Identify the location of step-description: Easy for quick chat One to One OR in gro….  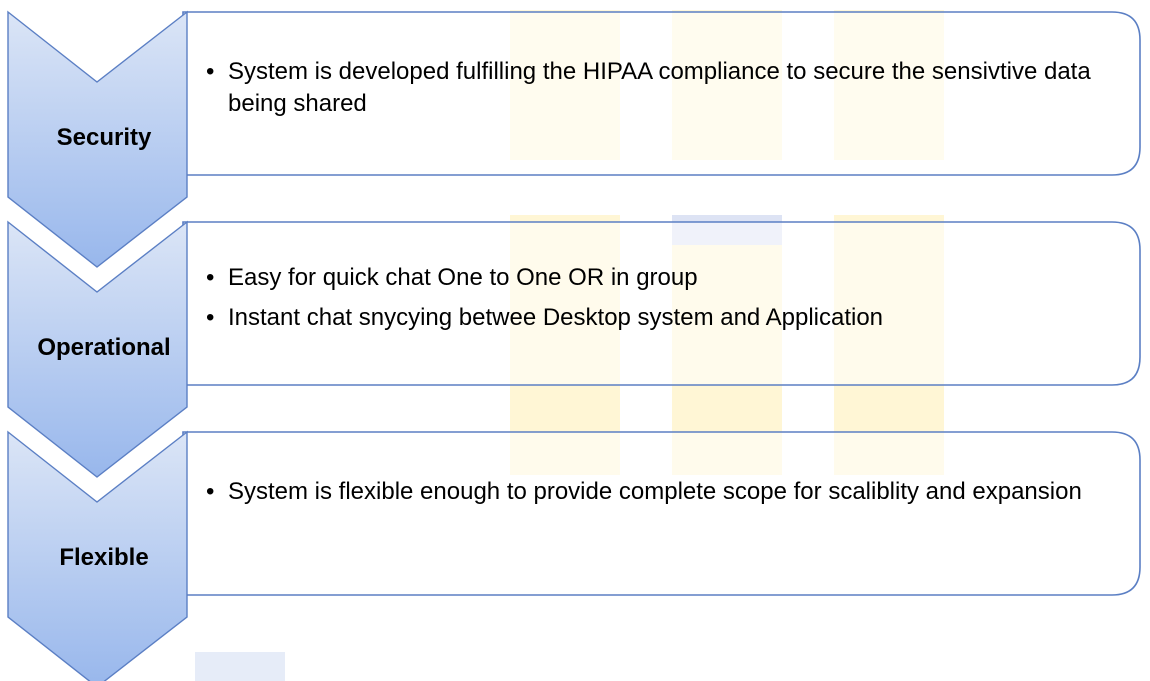
(670, 302).